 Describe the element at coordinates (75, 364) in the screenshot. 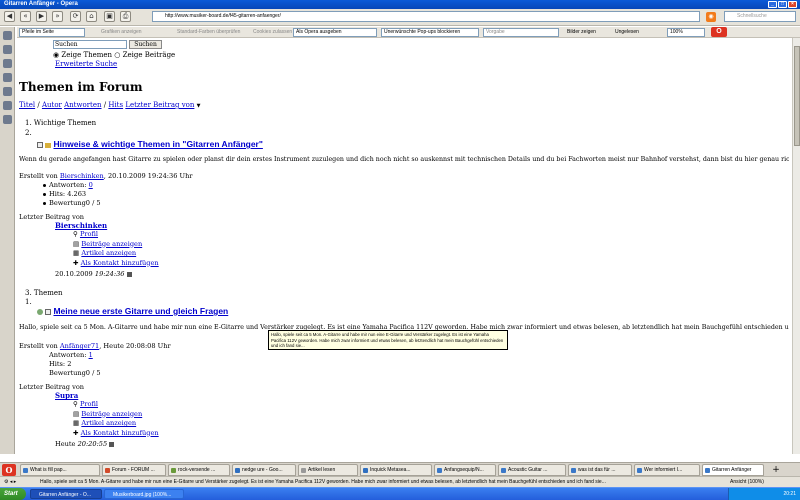

I see `thread-stats: Antworten: 1 Hits: 2 Bewertung0 / 5` at that location.